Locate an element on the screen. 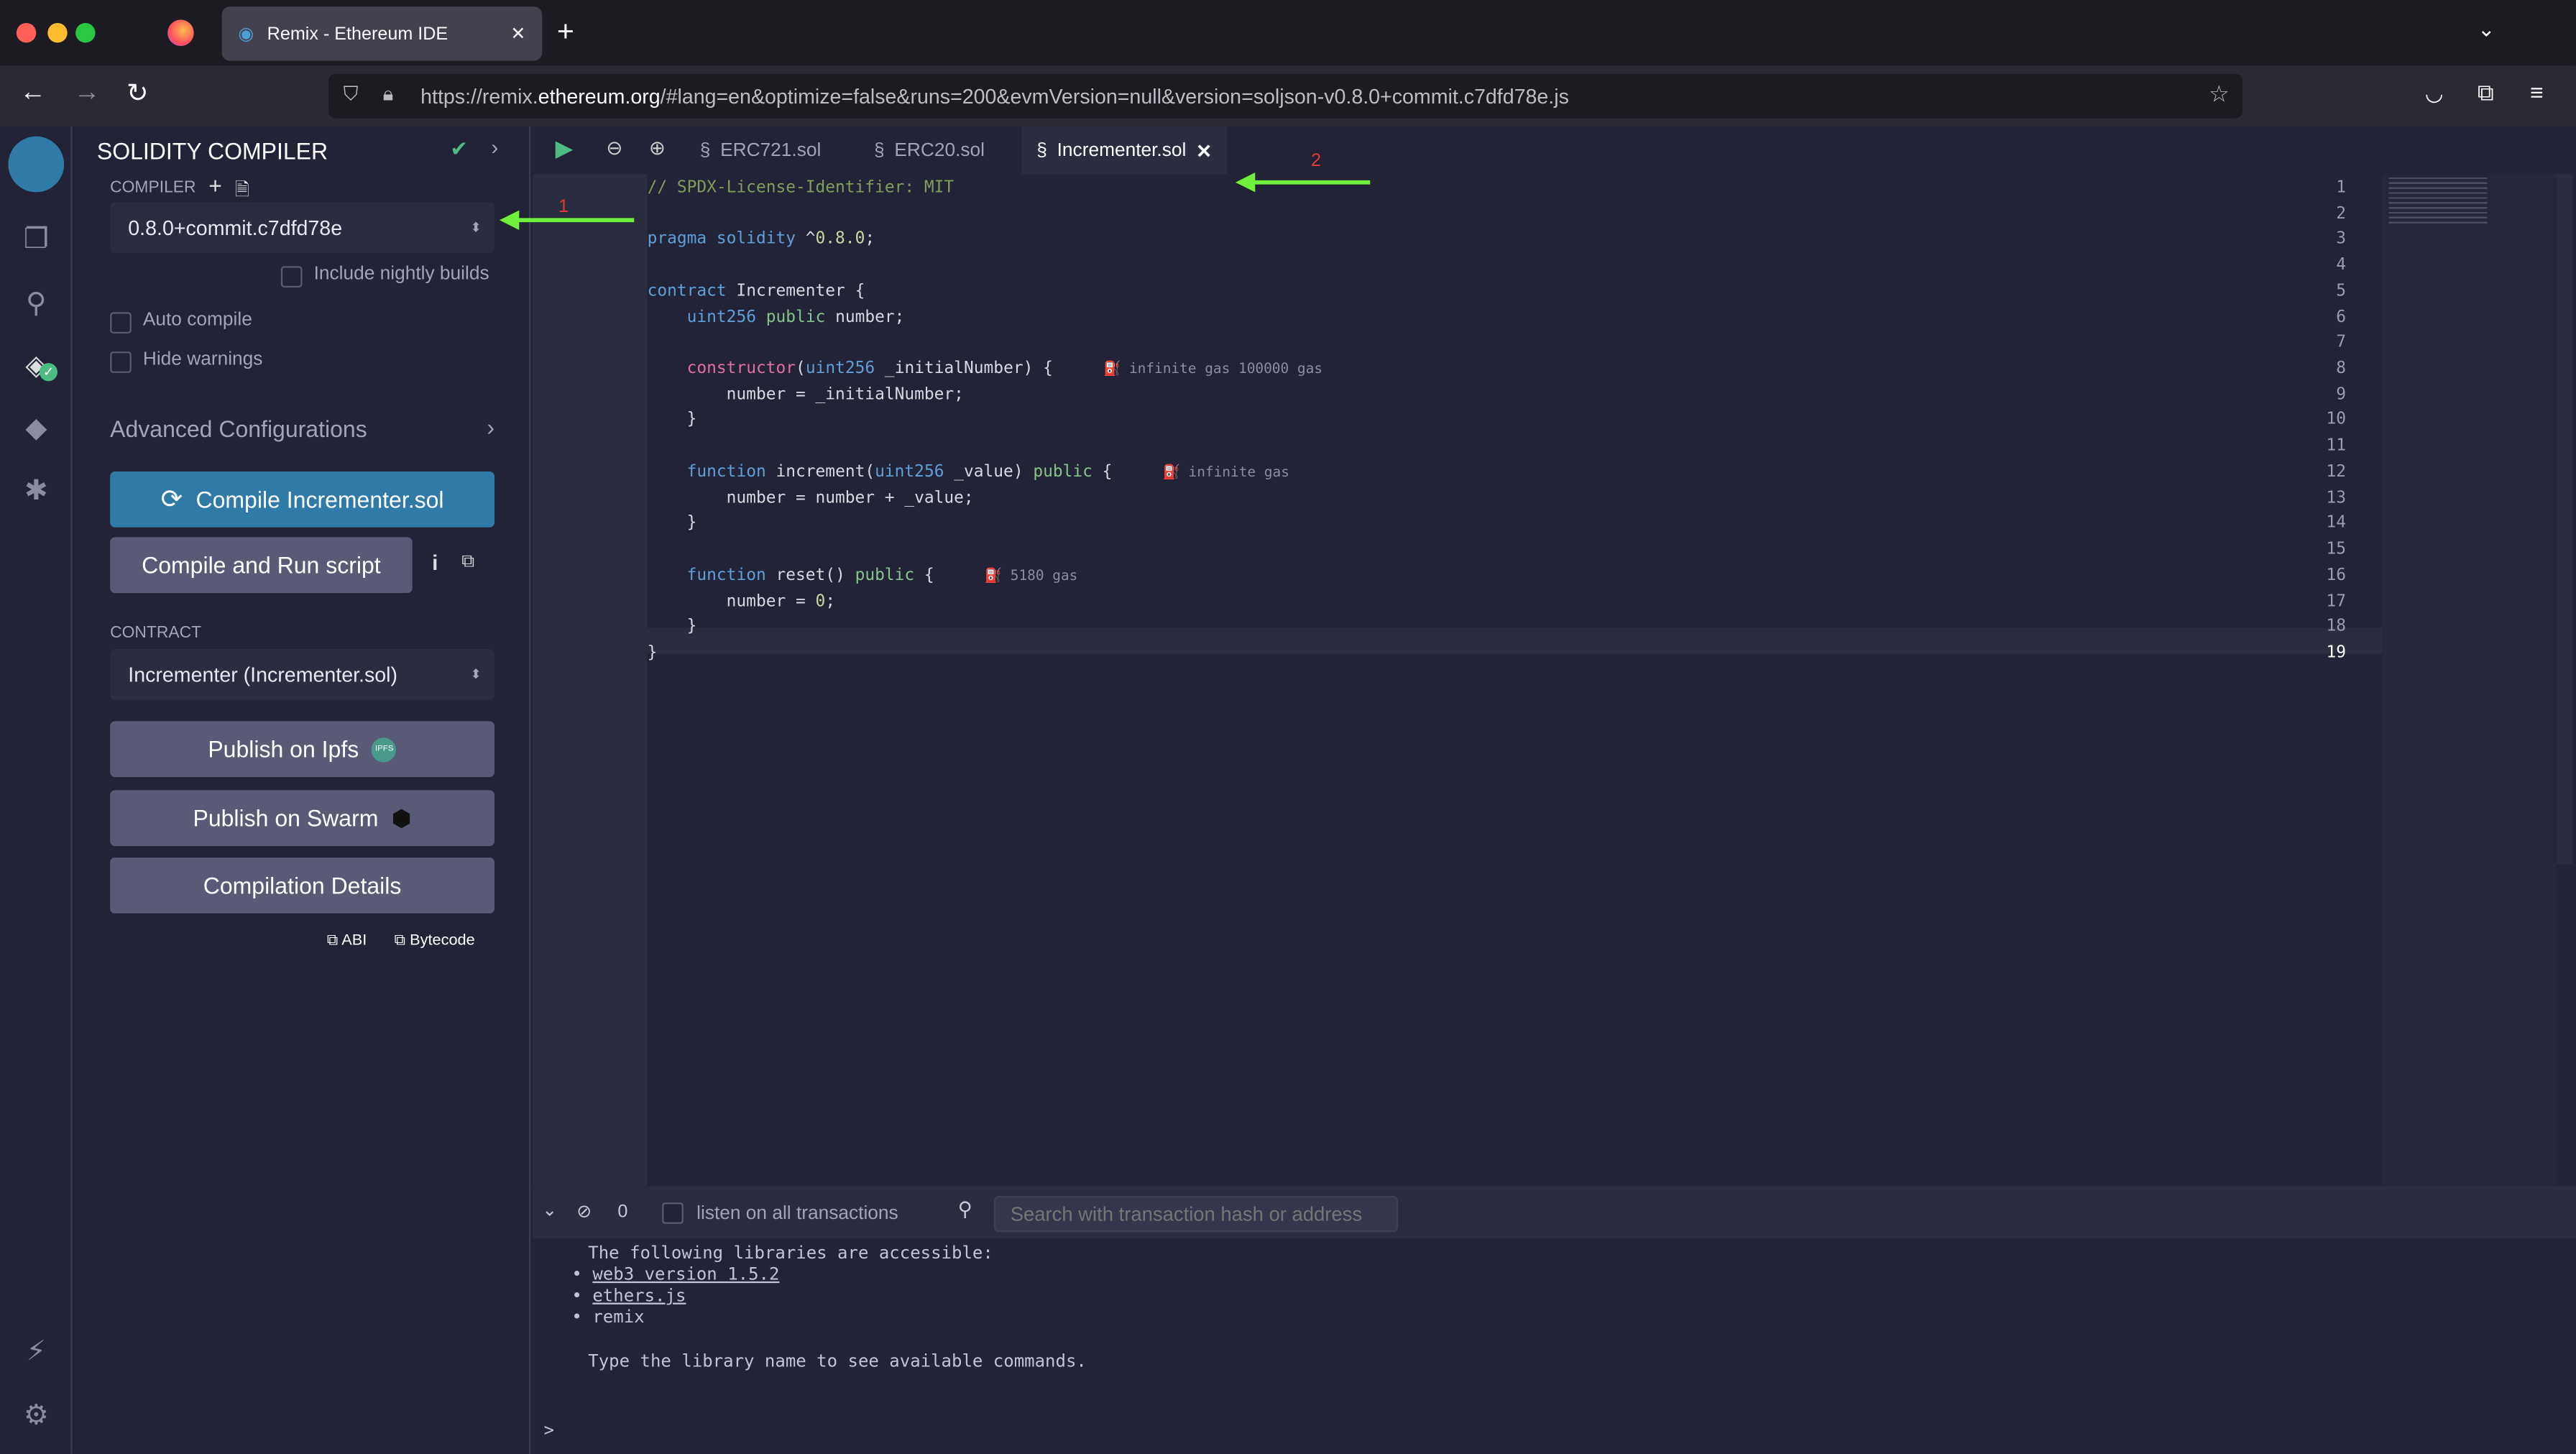  list-tabs-chevron-icon: ⌄ is located at coordinates (2487, 30).